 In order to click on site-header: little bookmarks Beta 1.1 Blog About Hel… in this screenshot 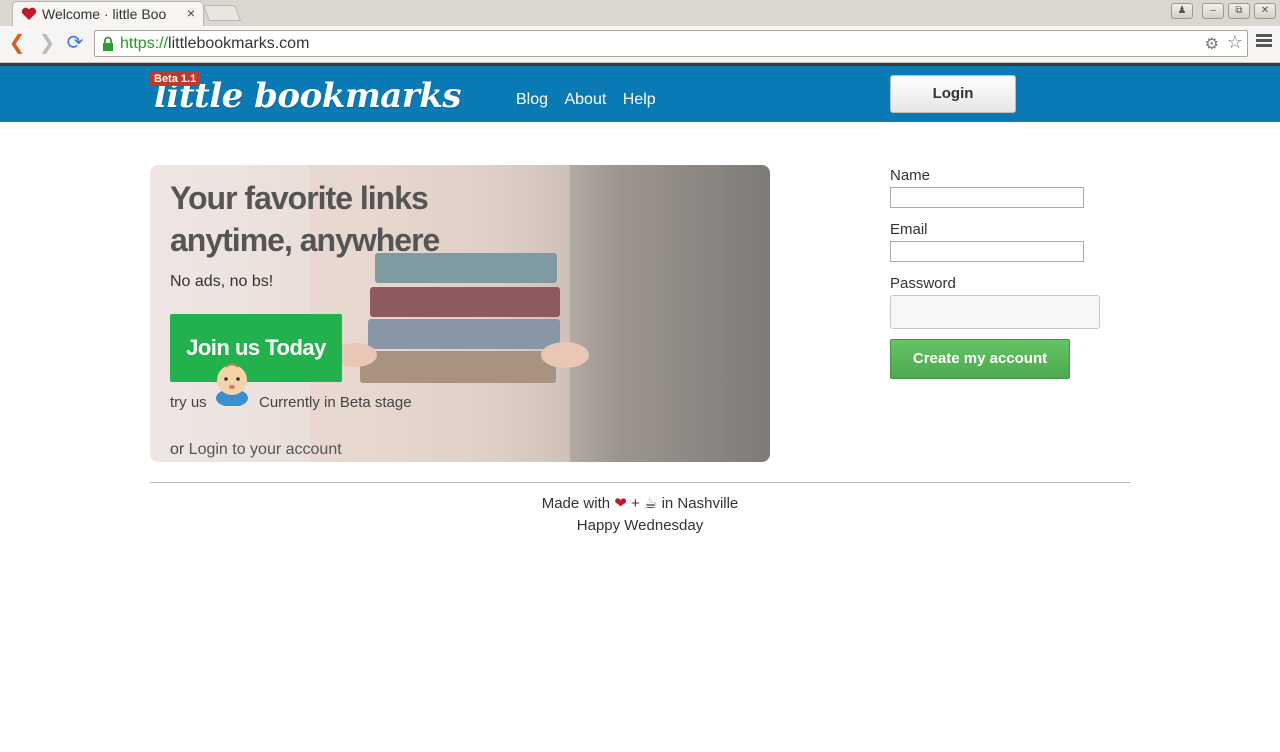, I will do `click(640, 94)`.